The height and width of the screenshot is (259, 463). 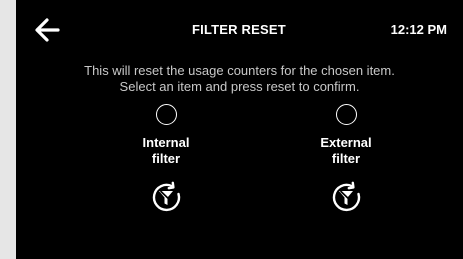 I want to click on arrow-left-icon, so click(x=47, y=30).